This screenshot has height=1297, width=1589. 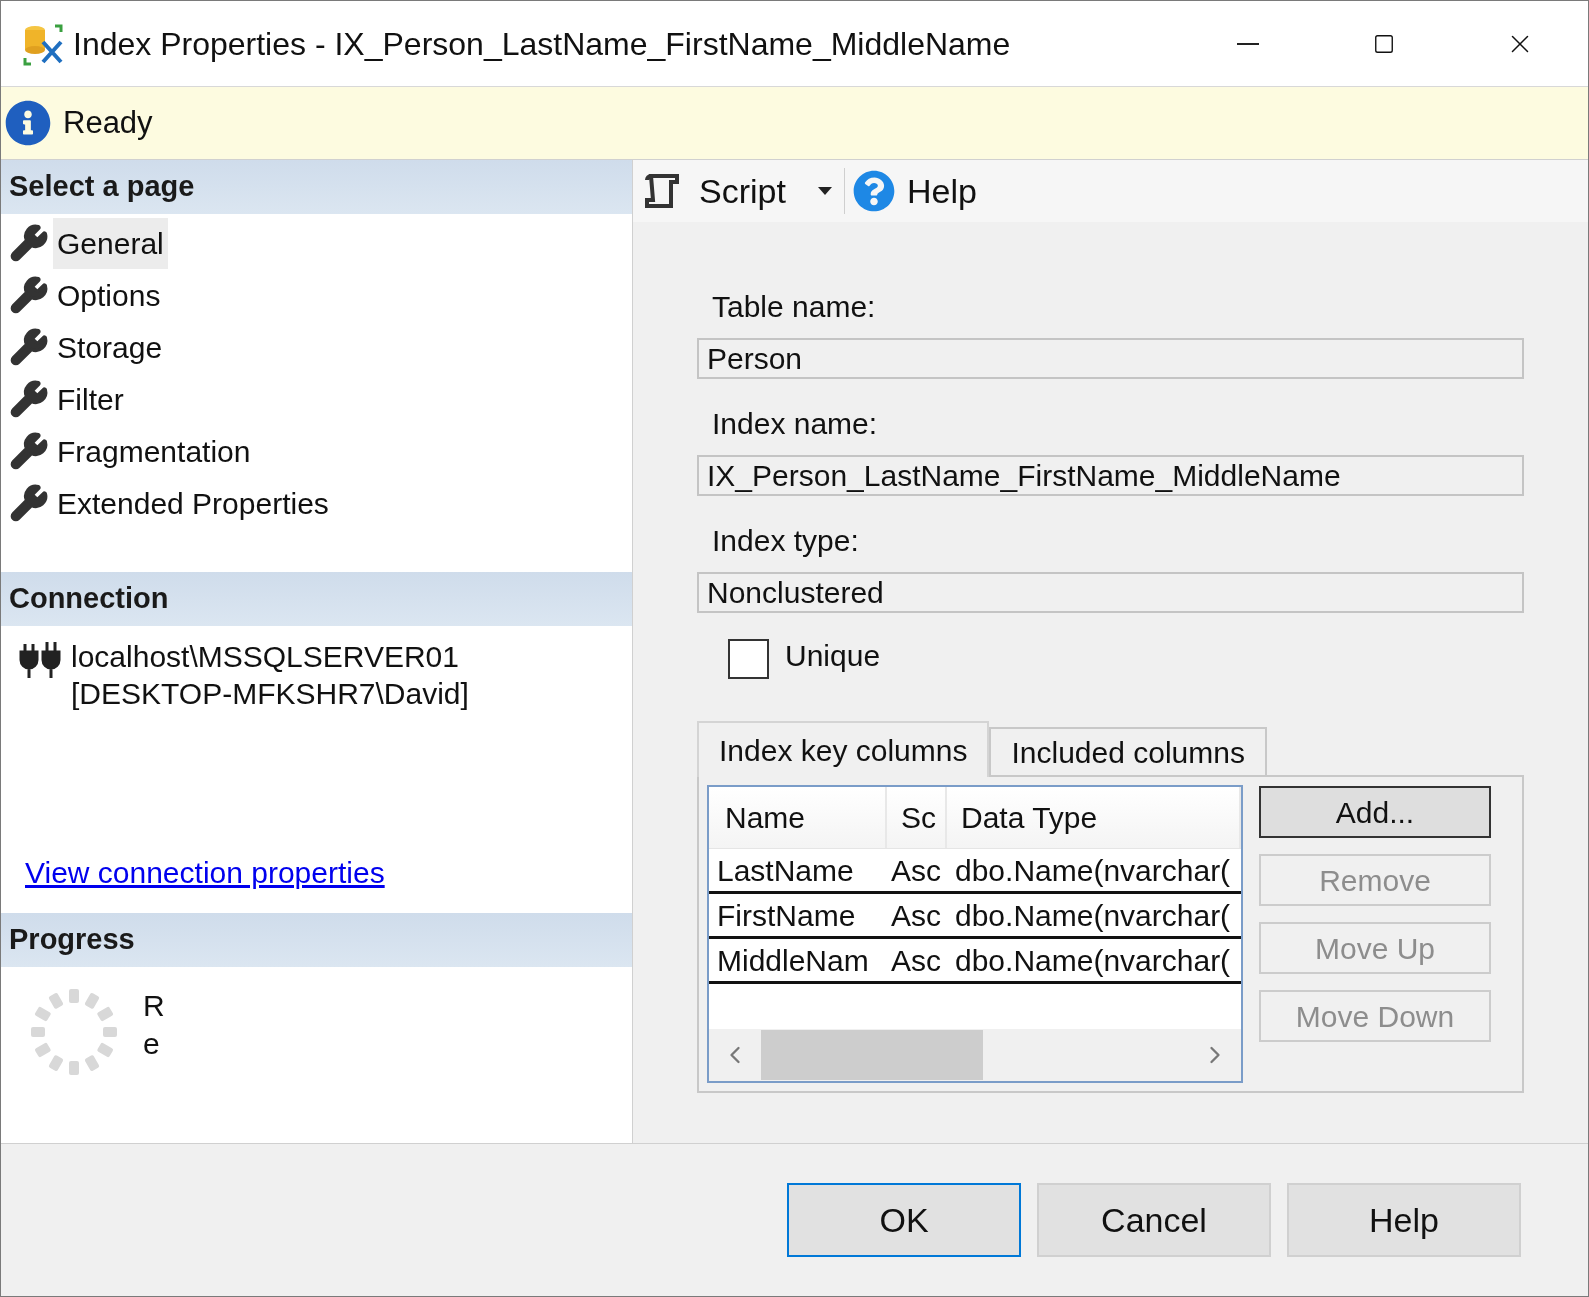 I want to click on column-header: Name, so click(x=798, y=817).